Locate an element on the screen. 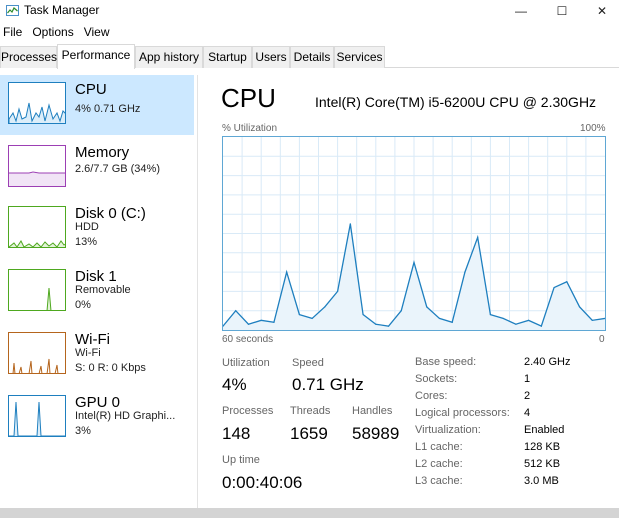 The height and width of the screenshot is (518, 619). resource-detail: Wi-Fi is located at coordinates (88, 353).